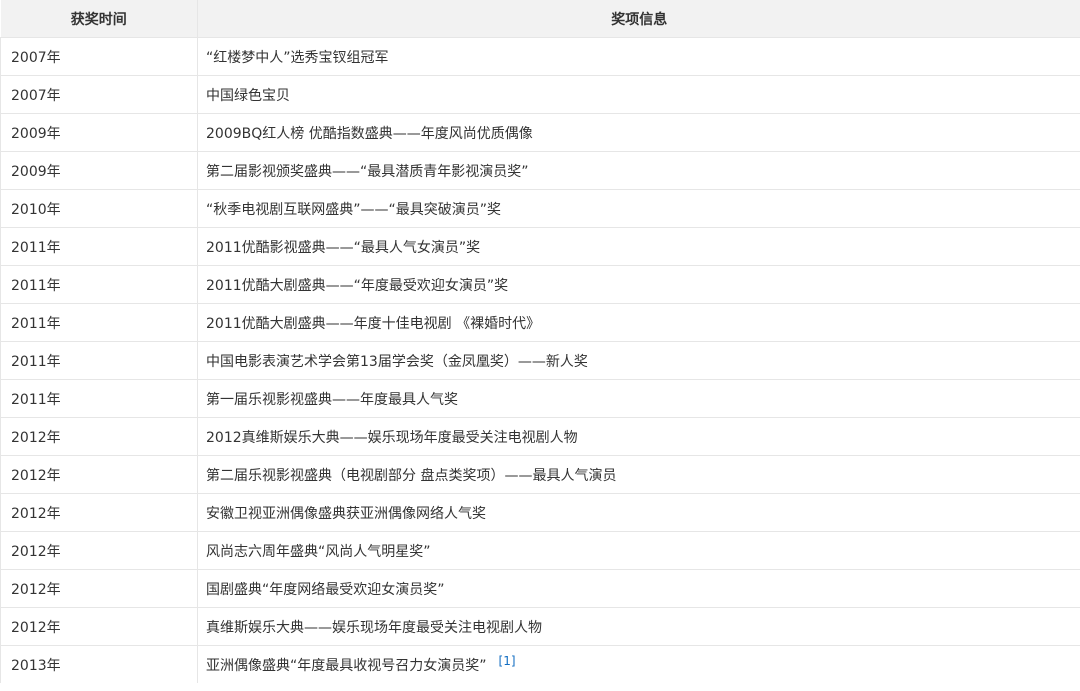  I want to click on award-year-cell: 2010年, so click(99, 208).